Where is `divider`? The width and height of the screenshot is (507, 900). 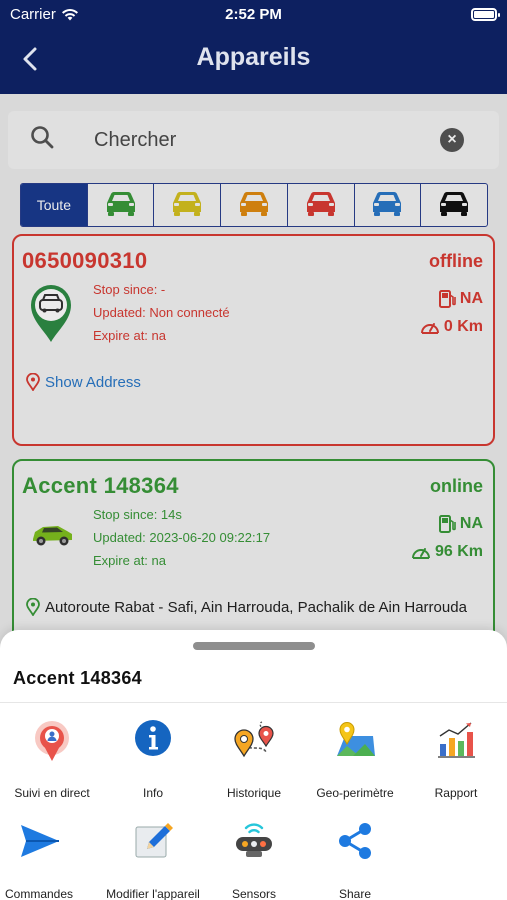
divider is located at coordinates (253, 702).